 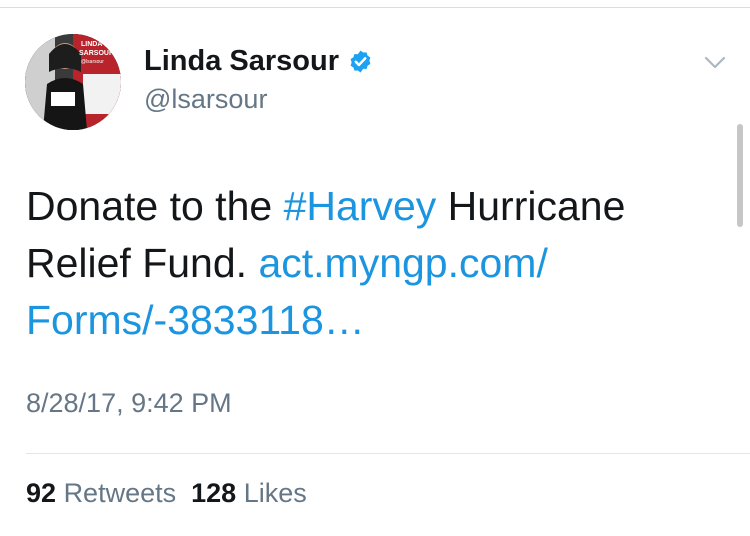 I want to click on verified-badge-icon, so click(x=360, y=61).